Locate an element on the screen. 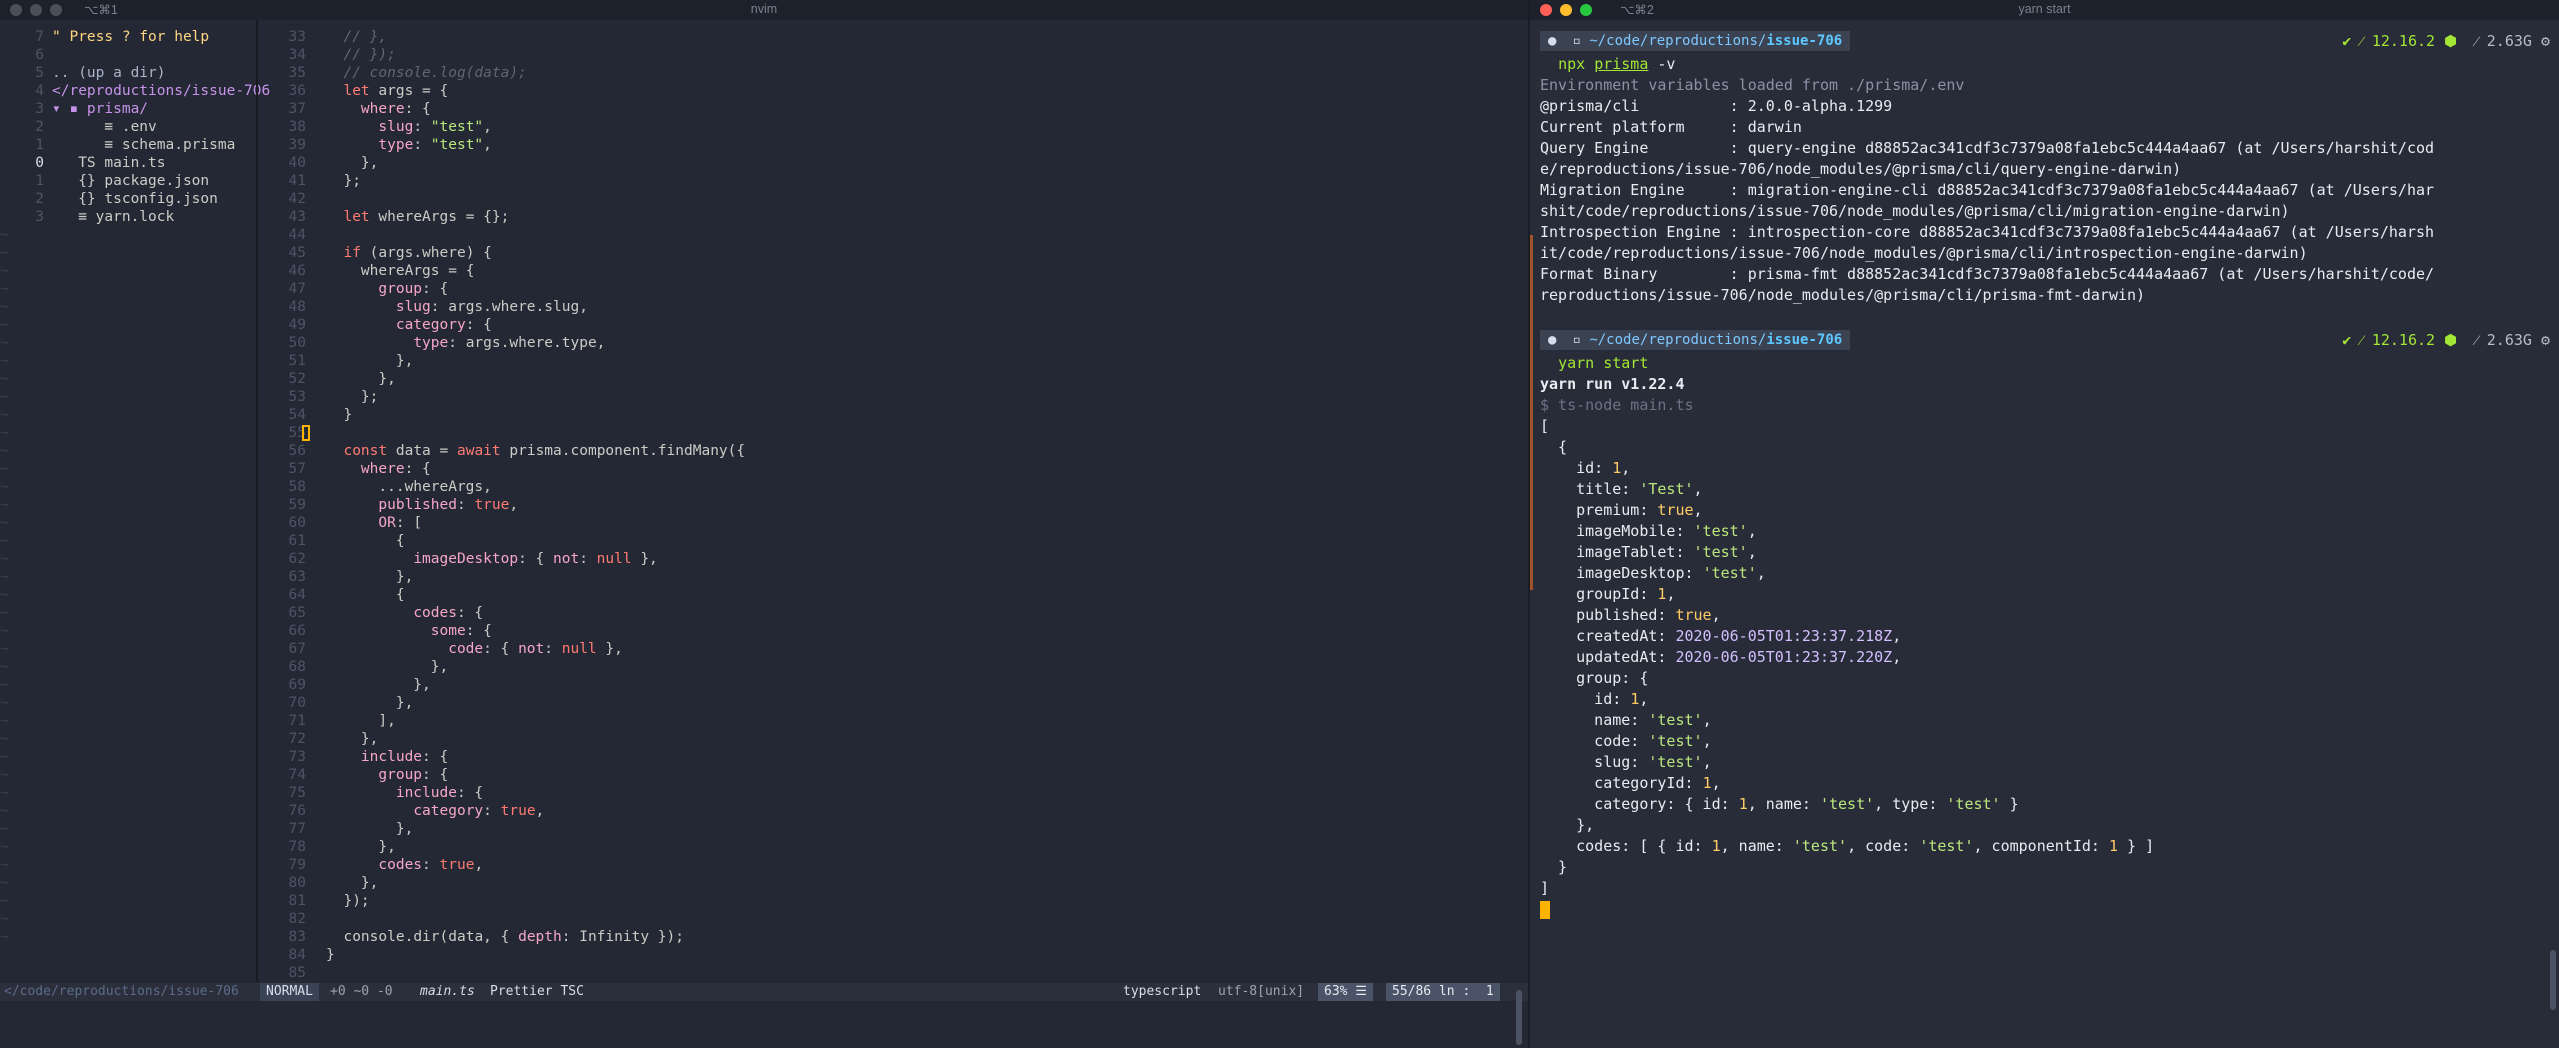  code-line: 38 slug: "test", is located at coordinates (890, 127).